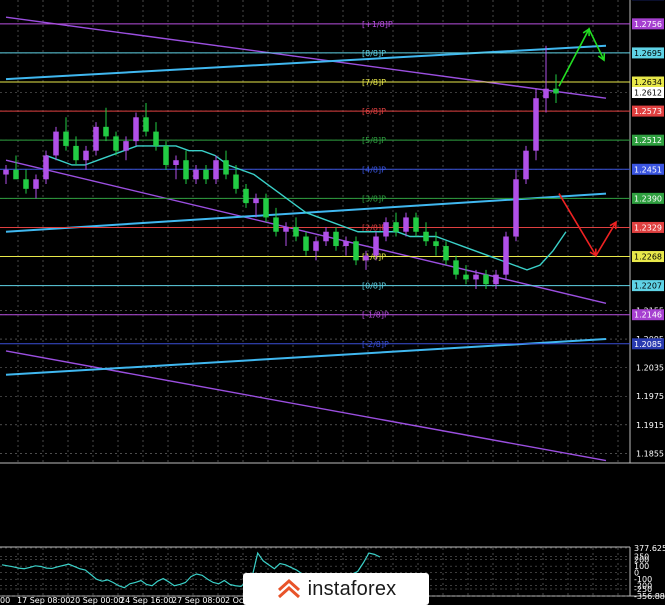  Describe the element at coordinates (374, 82) in the screenshot. I see `murrey-level-label: [7/8]P` at that location.